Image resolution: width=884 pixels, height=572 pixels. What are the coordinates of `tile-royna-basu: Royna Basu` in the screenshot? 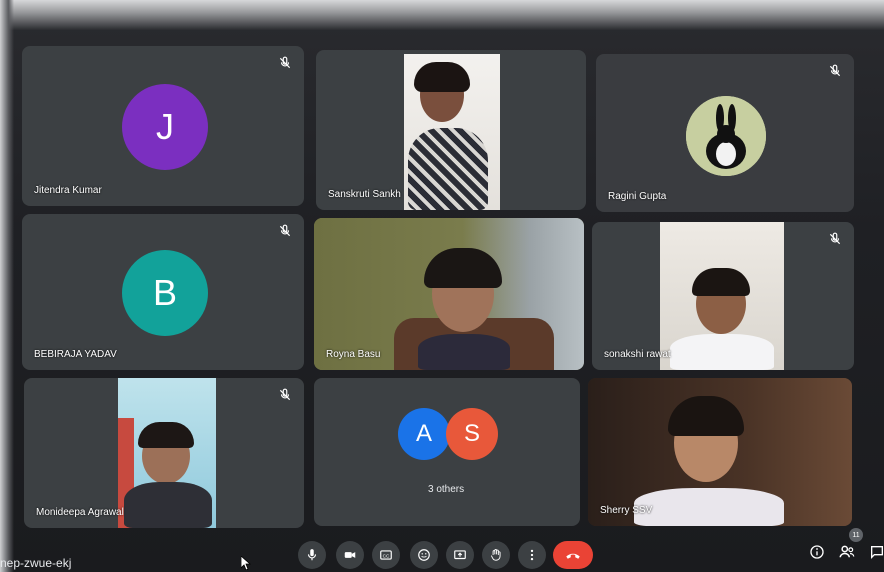 It's located at (449, 294).